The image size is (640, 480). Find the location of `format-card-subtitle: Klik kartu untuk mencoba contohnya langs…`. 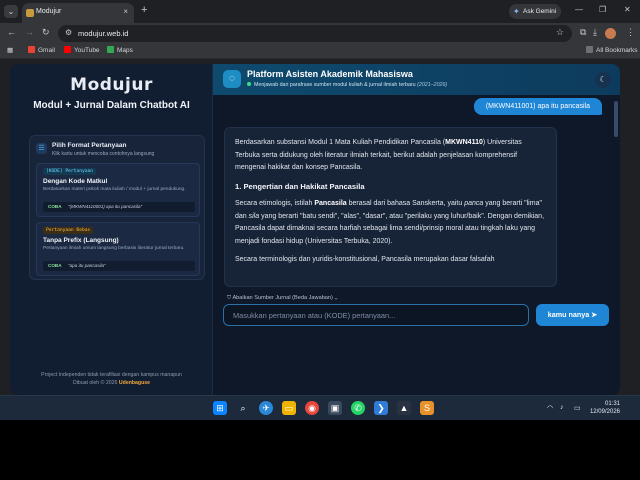

format-card-subtitle: Klik kartu untuk mencoba contohnya langs… is located at coordinates (103, 154).